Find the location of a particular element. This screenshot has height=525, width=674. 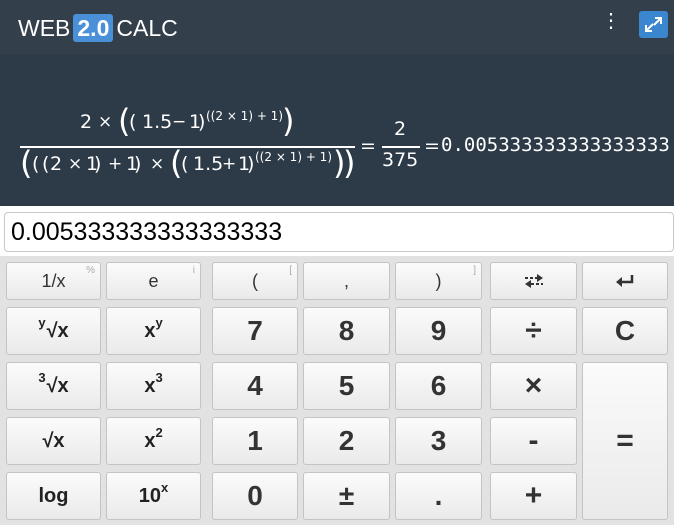

menu-button: ⋮ is located at coordinates (611, 21).